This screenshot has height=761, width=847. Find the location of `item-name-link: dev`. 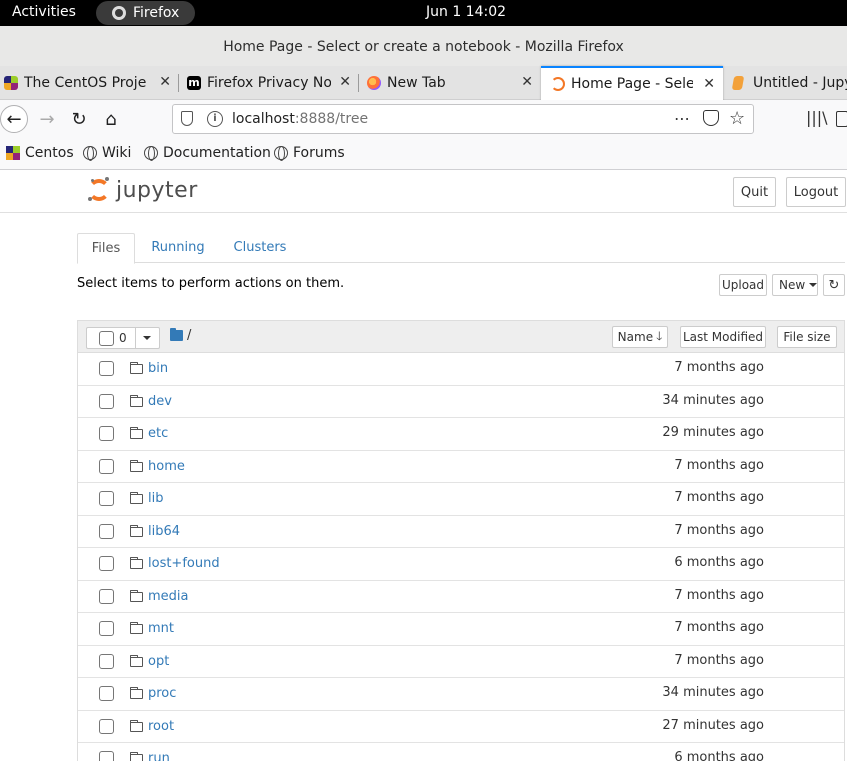

item-name-link: dev is located at coordinates (160, 401).